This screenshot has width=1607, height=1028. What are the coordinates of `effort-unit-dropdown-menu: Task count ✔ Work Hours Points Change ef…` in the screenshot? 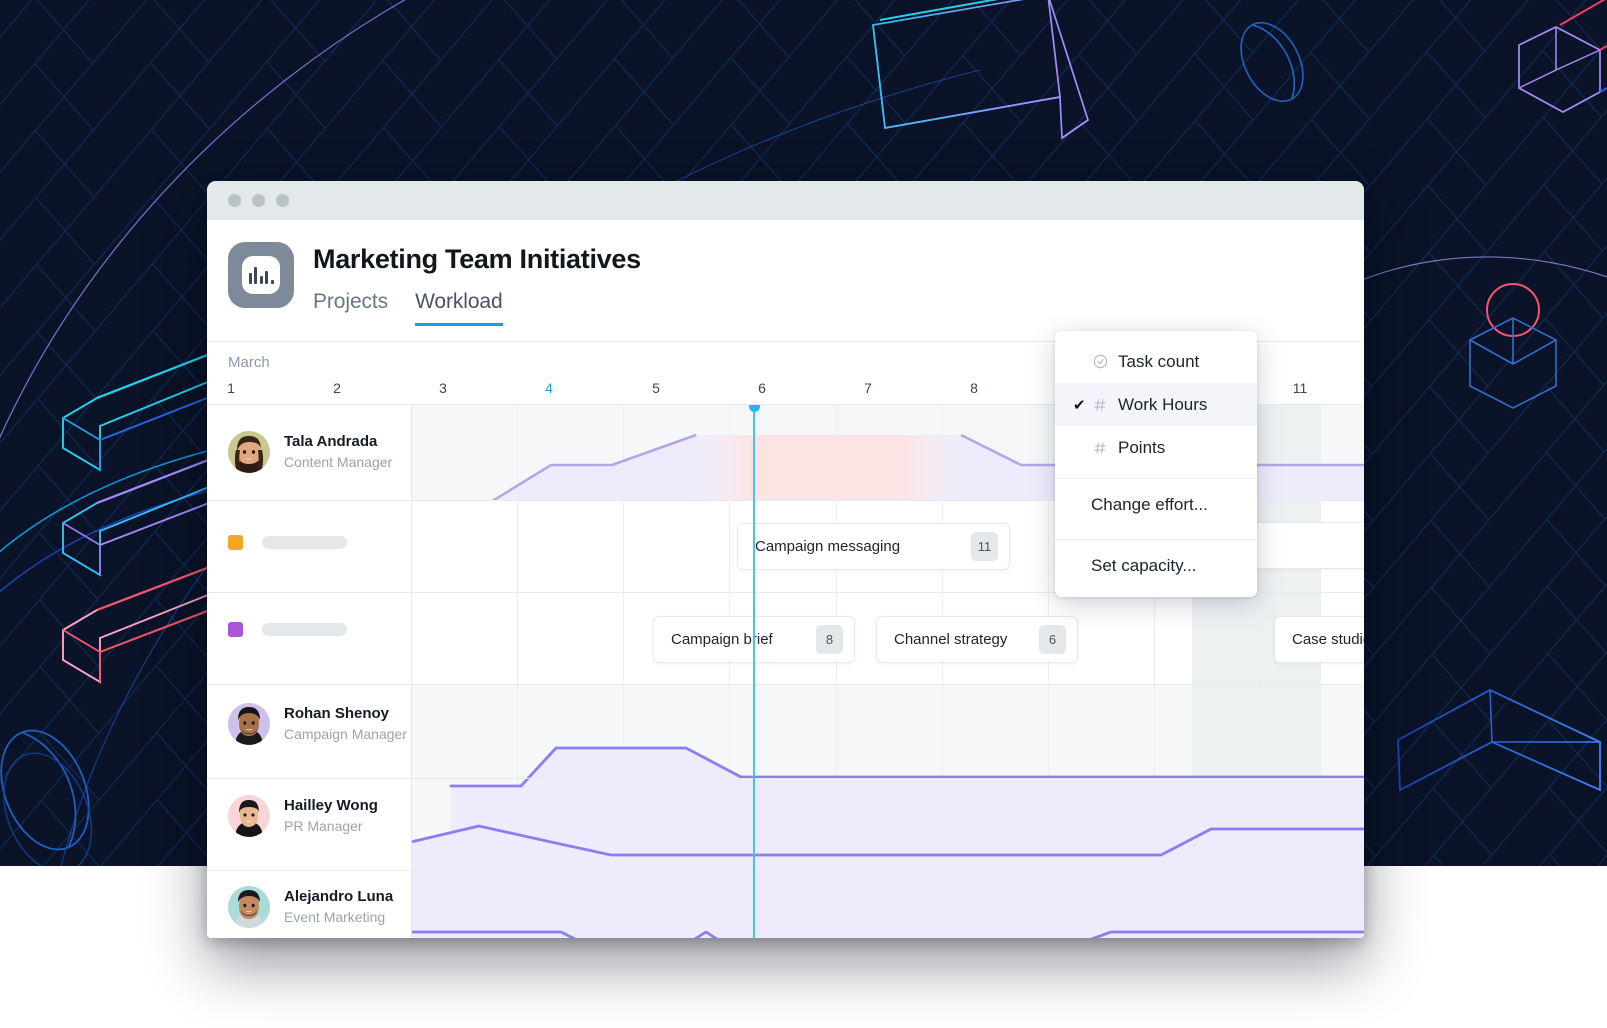 It's located at (1156, 464).